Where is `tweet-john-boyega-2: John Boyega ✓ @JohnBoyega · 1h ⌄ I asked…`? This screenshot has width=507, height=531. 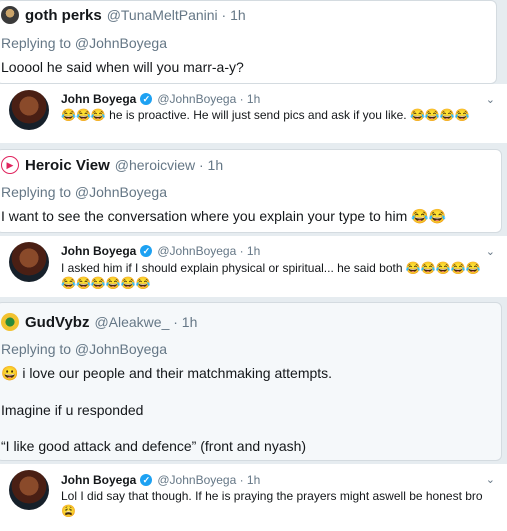
tweet-john-boyega-2: John Boyega ✓ @JohnBoyega · 1h ⌄ I asked… is located at coordinates (253, 267).